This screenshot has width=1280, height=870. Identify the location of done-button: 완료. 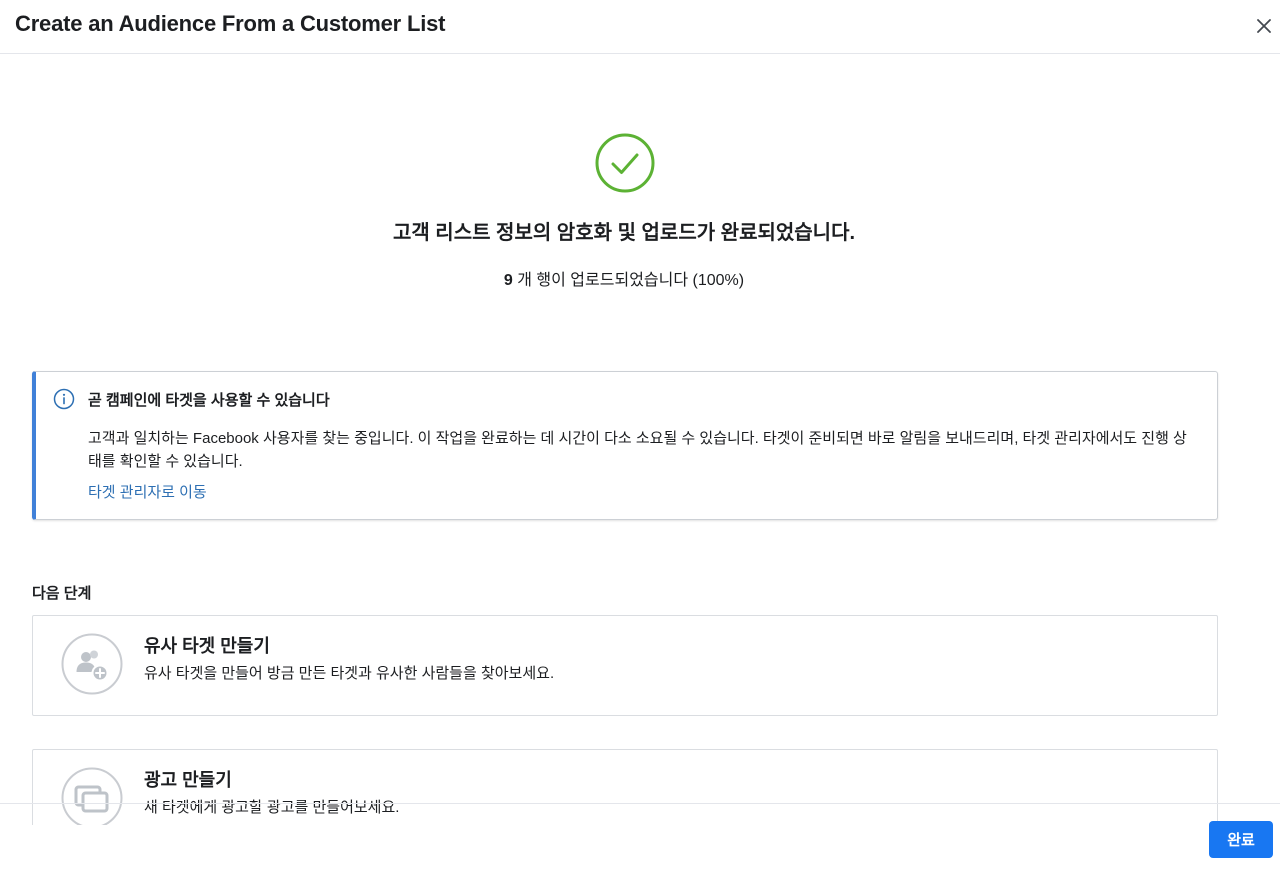
(1241, 839).